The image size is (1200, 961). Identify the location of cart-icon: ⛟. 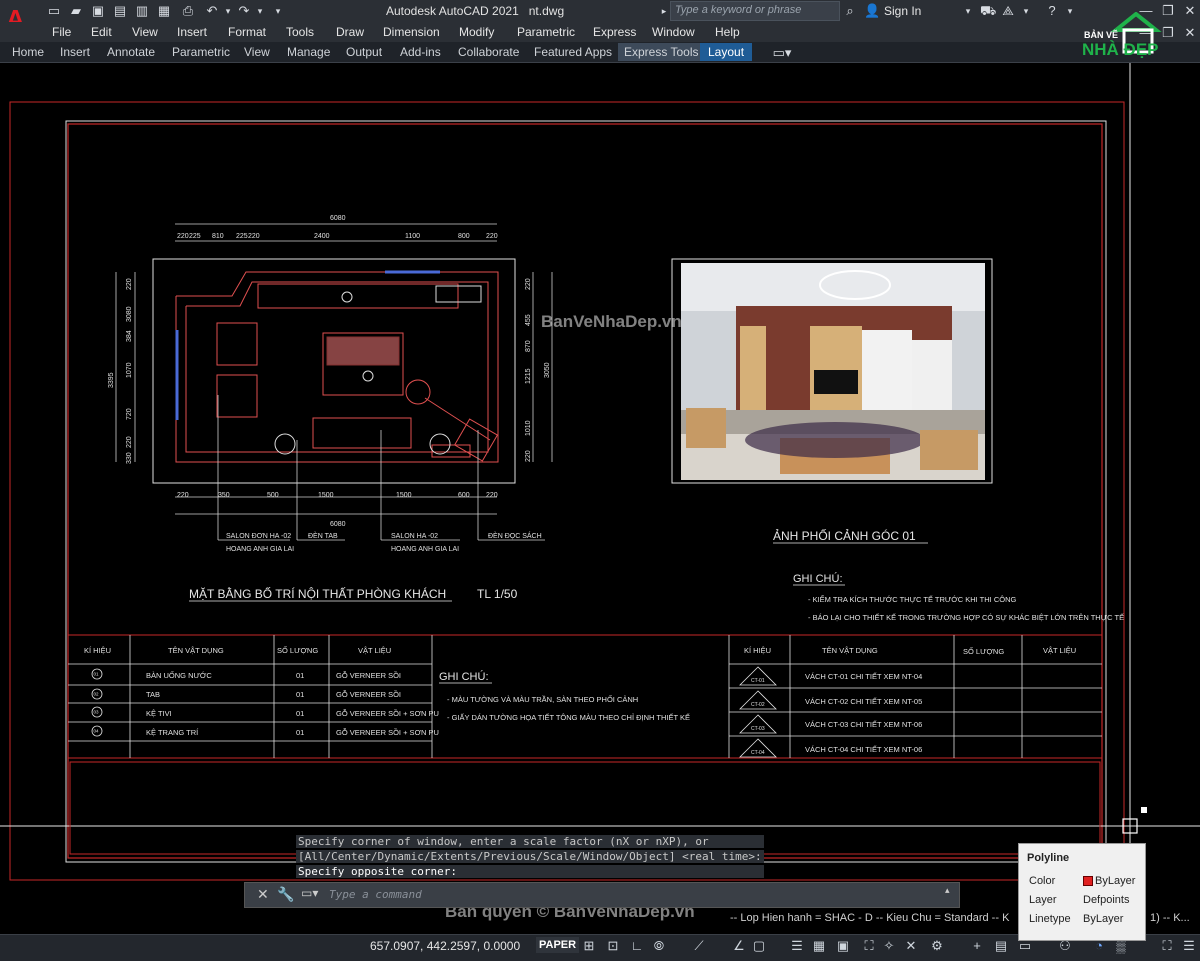
(988, 11).